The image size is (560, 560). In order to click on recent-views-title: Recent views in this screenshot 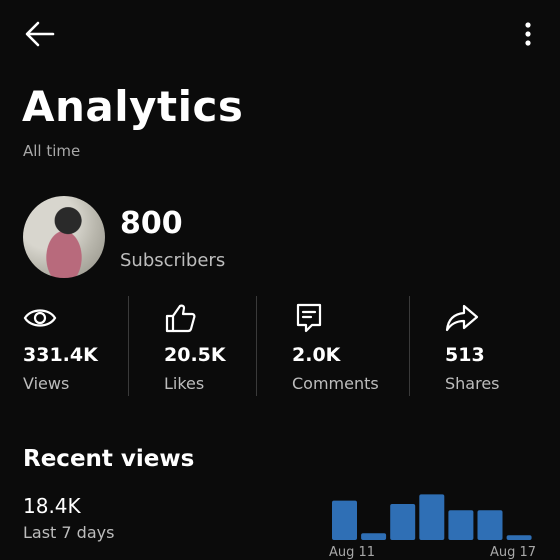, I will do `click(109, 459)`.